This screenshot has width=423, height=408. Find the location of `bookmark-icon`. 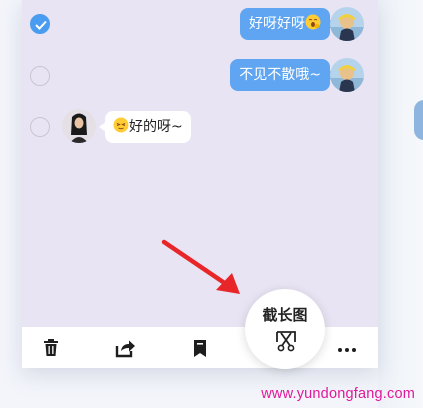

bookmark-icon is located at coordinates (200, 348).